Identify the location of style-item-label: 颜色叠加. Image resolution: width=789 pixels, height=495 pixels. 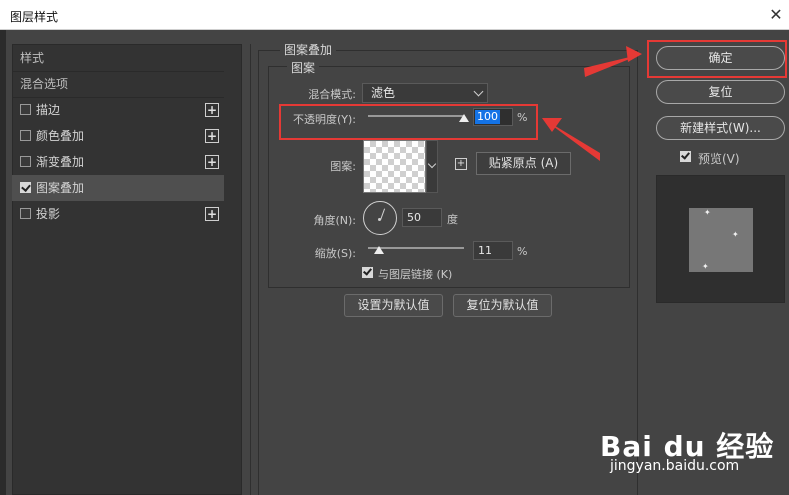
(60, 136).